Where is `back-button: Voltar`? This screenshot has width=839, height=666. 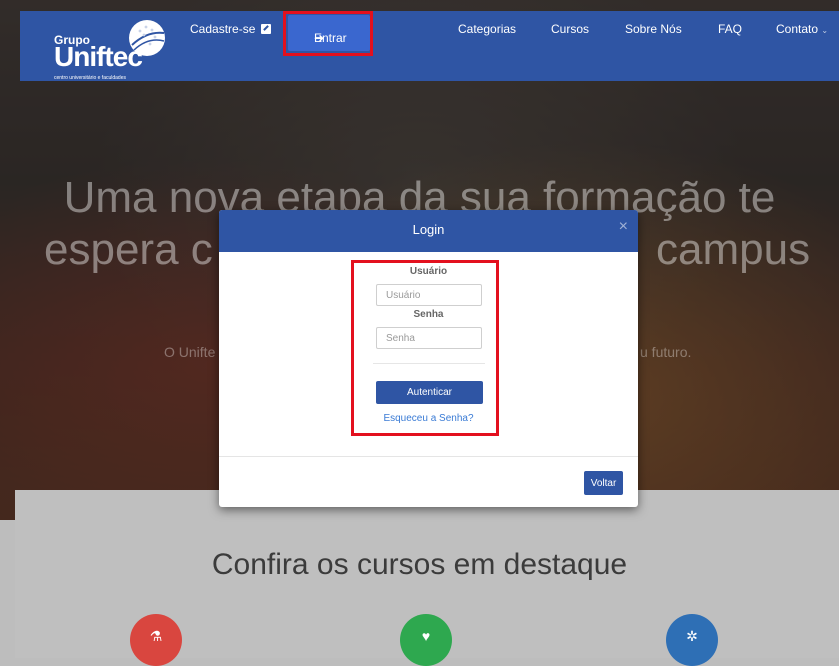
back-button: Voltar is located at coordinates (603, 483).